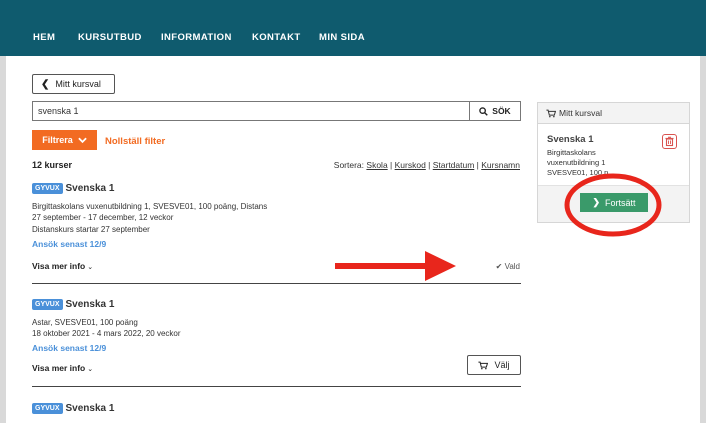  What do you see at coordinates (57, 140) in the screenshot?
I see `filter-button-label: Filtrera` at bounding box center [57, 140].